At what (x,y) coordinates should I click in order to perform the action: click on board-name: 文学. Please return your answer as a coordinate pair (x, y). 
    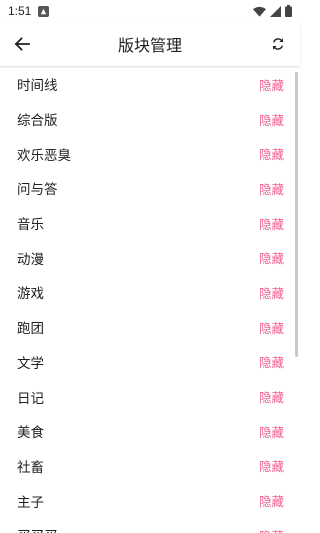
    Looking at the image, I should click on (30, 363).